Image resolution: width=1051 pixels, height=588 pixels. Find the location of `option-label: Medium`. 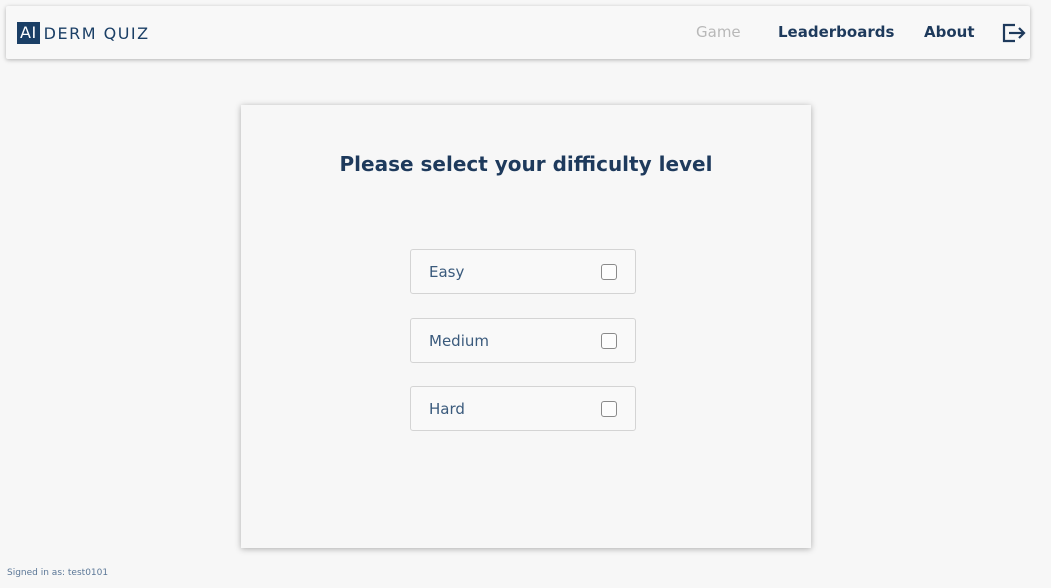

option-label: Medium is located at coordinates (459, 341).